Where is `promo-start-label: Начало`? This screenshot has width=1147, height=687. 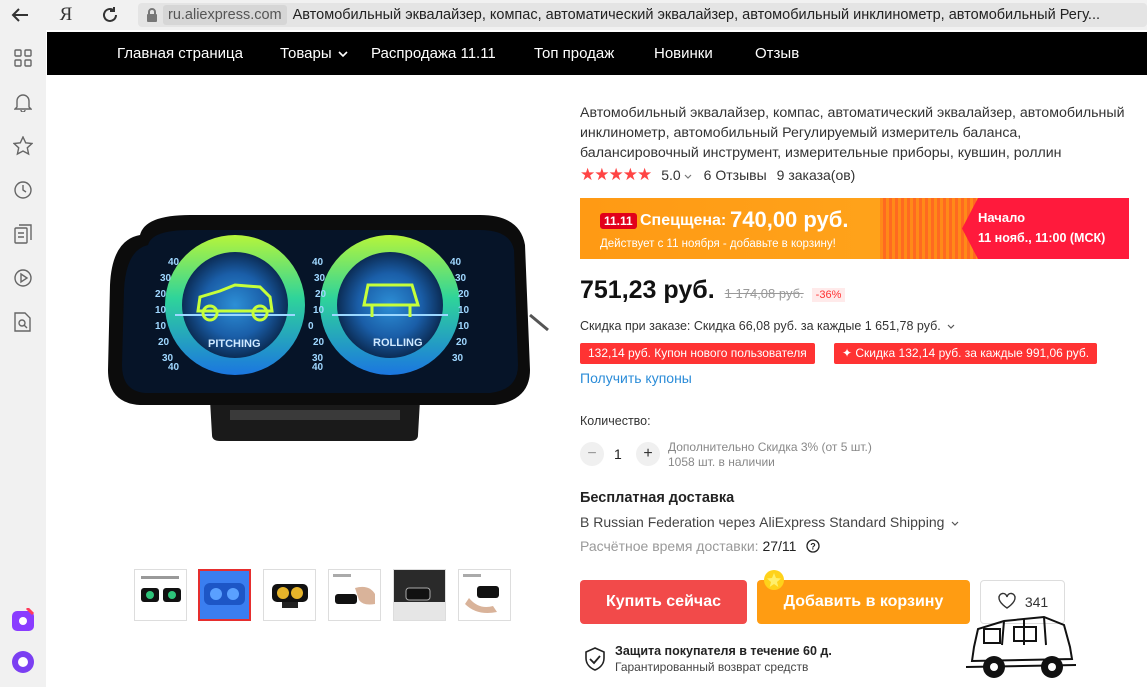
promo-start-label: Начало is located at coordinates (1002, 217).